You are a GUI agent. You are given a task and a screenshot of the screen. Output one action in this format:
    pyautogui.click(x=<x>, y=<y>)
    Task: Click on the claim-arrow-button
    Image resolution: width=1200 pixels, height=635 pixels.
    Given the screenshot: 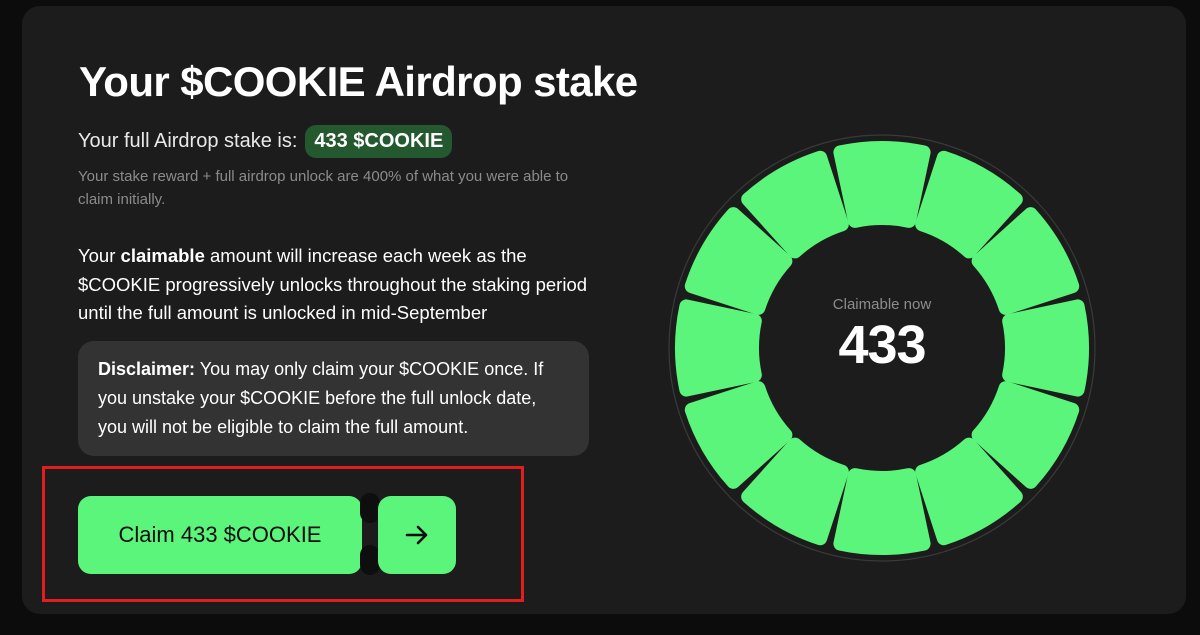 What is the action you would take?
    pyautogui.click(x=417, y=535)
    